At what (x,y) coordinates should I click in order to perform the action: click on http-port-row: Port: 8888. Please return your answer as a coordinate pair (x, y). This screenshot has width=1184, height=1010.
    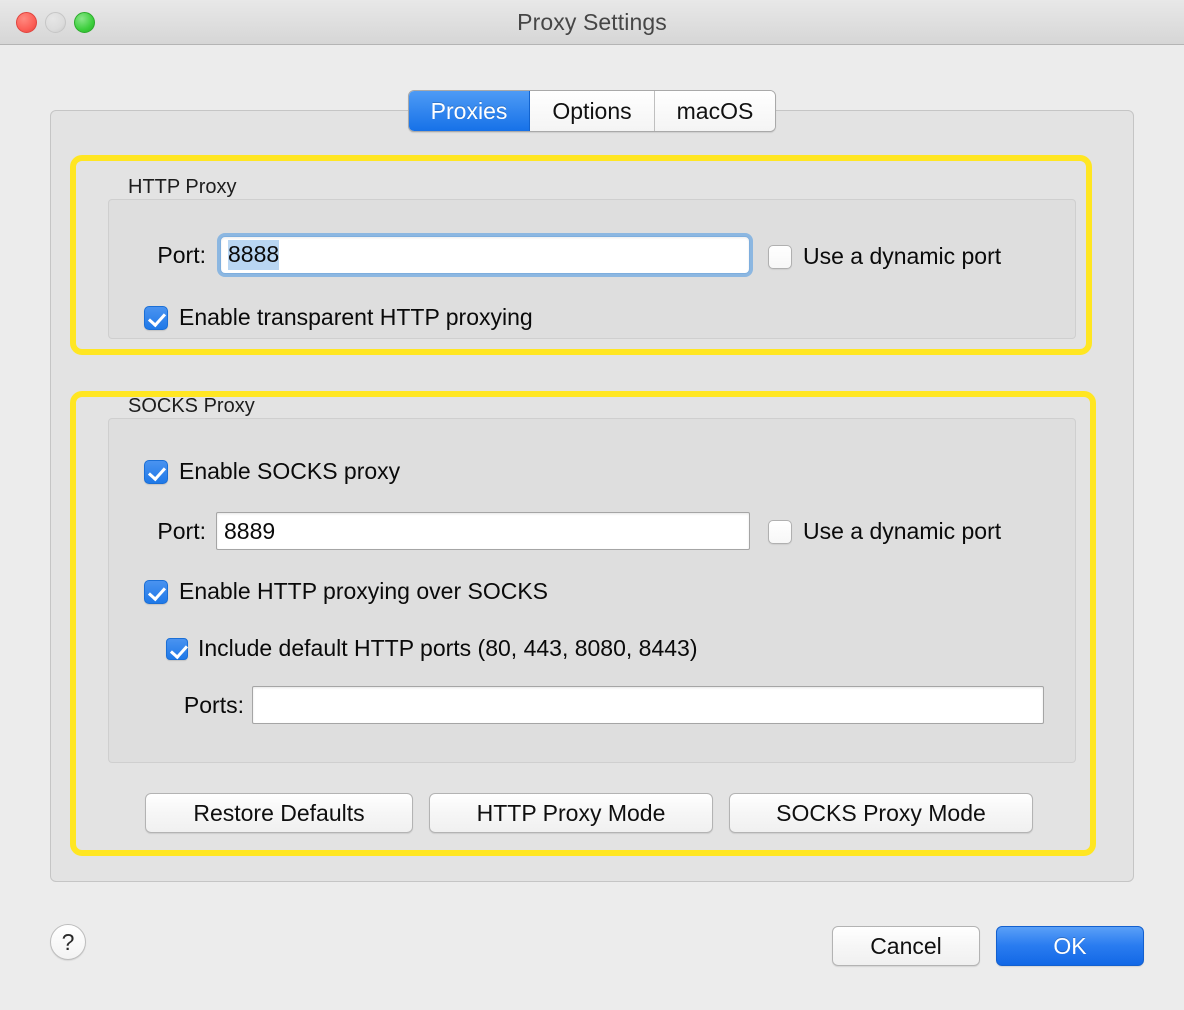
    Looking at the image, I should click on (444, 255).